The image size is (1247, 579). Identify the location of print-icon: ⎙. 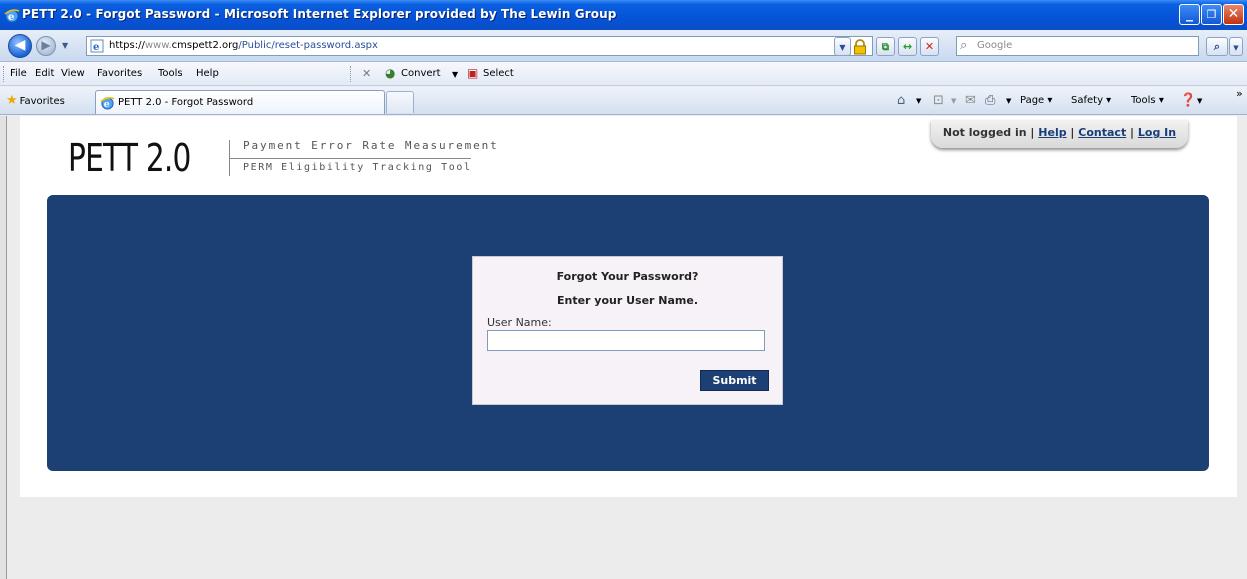
(990, 100).